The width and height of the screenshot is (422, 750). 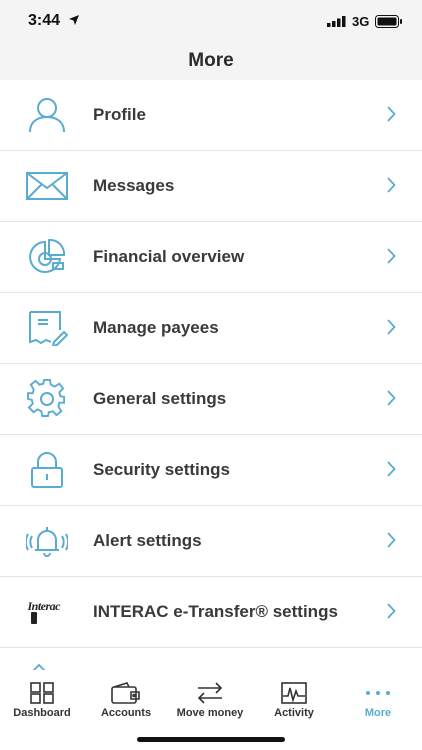 What do you see at coordinates (211, 186) in the screenshot?
I see `menu-item-messages: Messages` at bounding box center [211, 186].